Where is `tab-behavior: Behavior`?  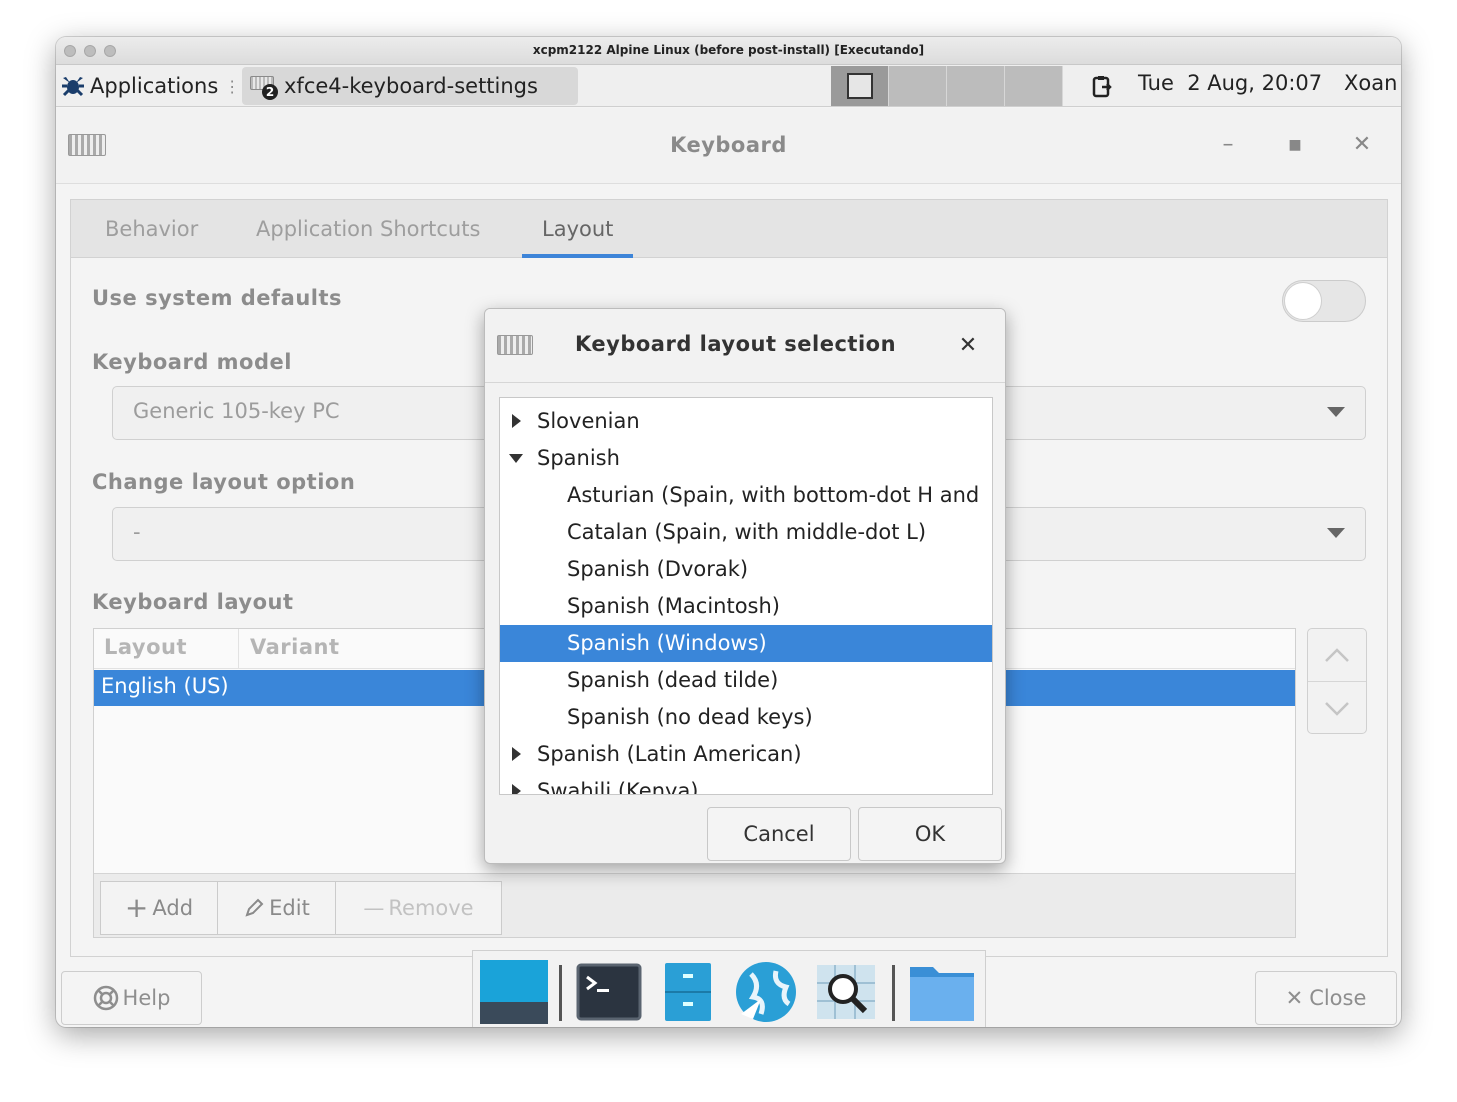
tab-behavior: Behavior is located at coordinates (151, 229).